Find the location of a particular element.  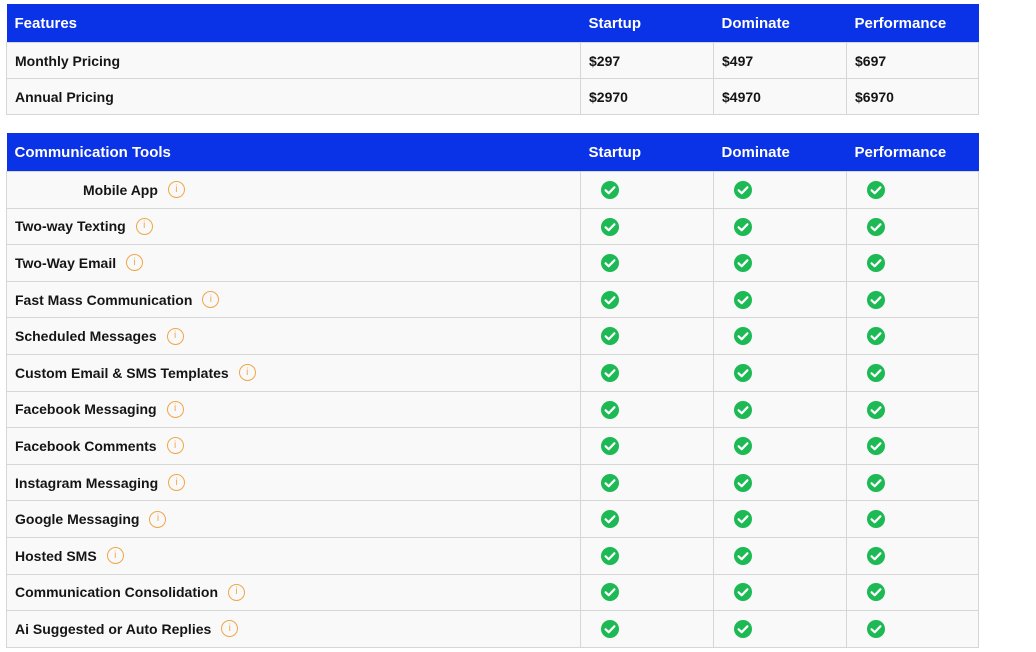

price-performance: $6970 is located at coordinates (912, 96).